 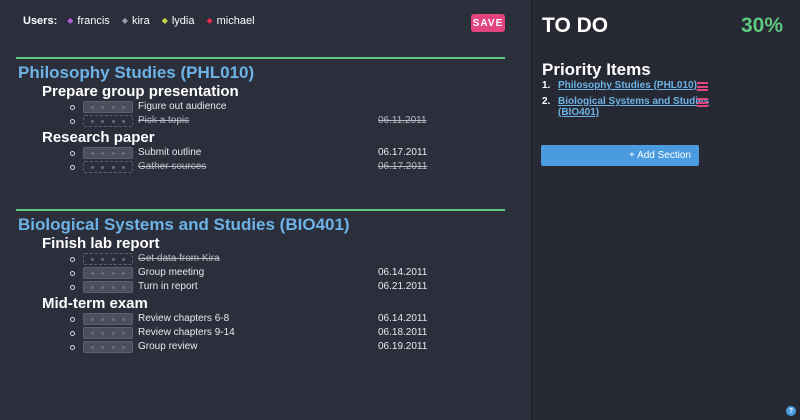 I want to click on task-label: Review chapters 6-8, so click(x=183, y=319).